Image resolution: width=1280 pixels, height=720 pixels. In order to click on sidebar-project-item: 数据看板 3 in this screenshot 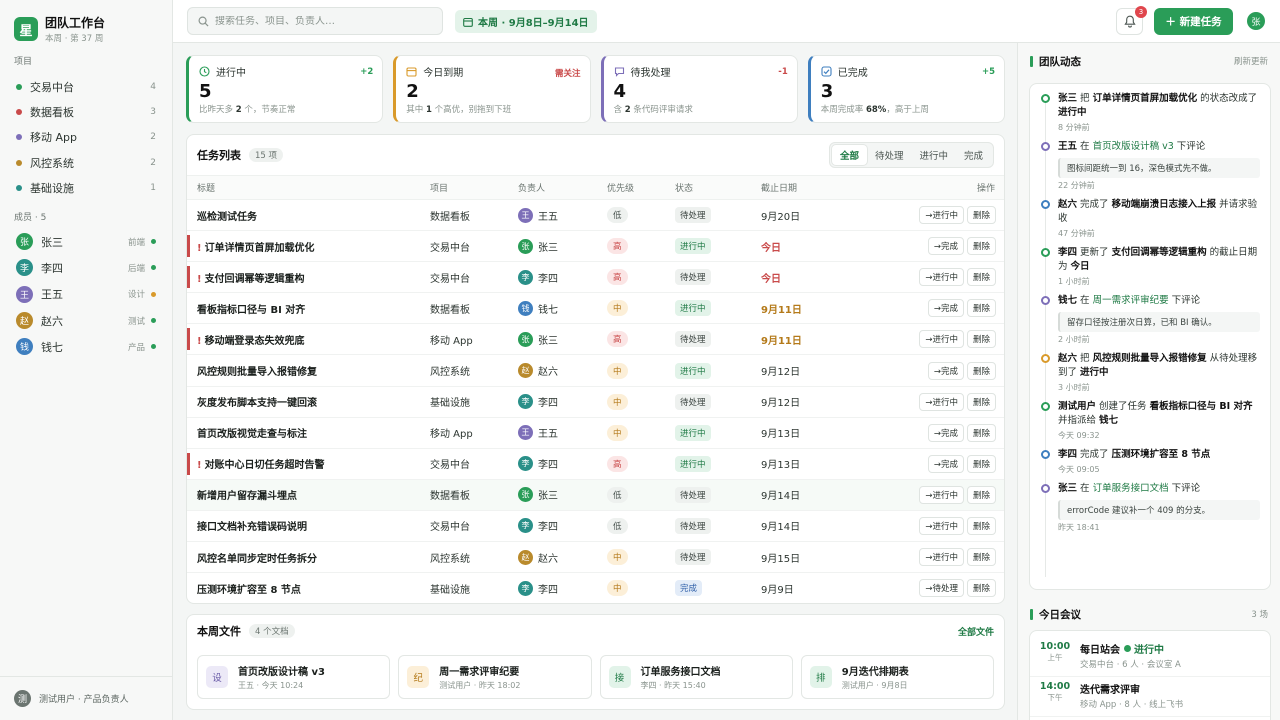, I will do `click(86, 111)`.